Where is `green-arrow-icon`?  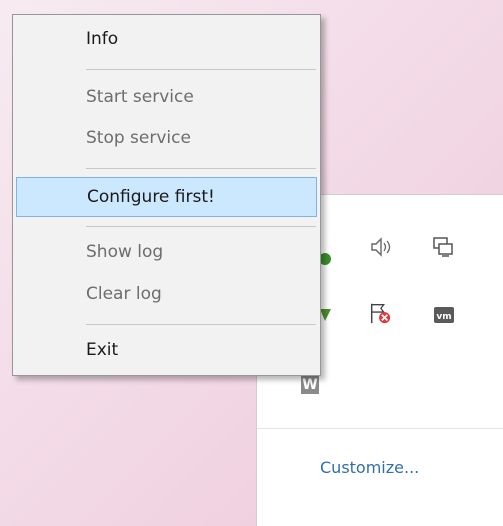
green-arrow-icon is located at coordinates (326, 315).